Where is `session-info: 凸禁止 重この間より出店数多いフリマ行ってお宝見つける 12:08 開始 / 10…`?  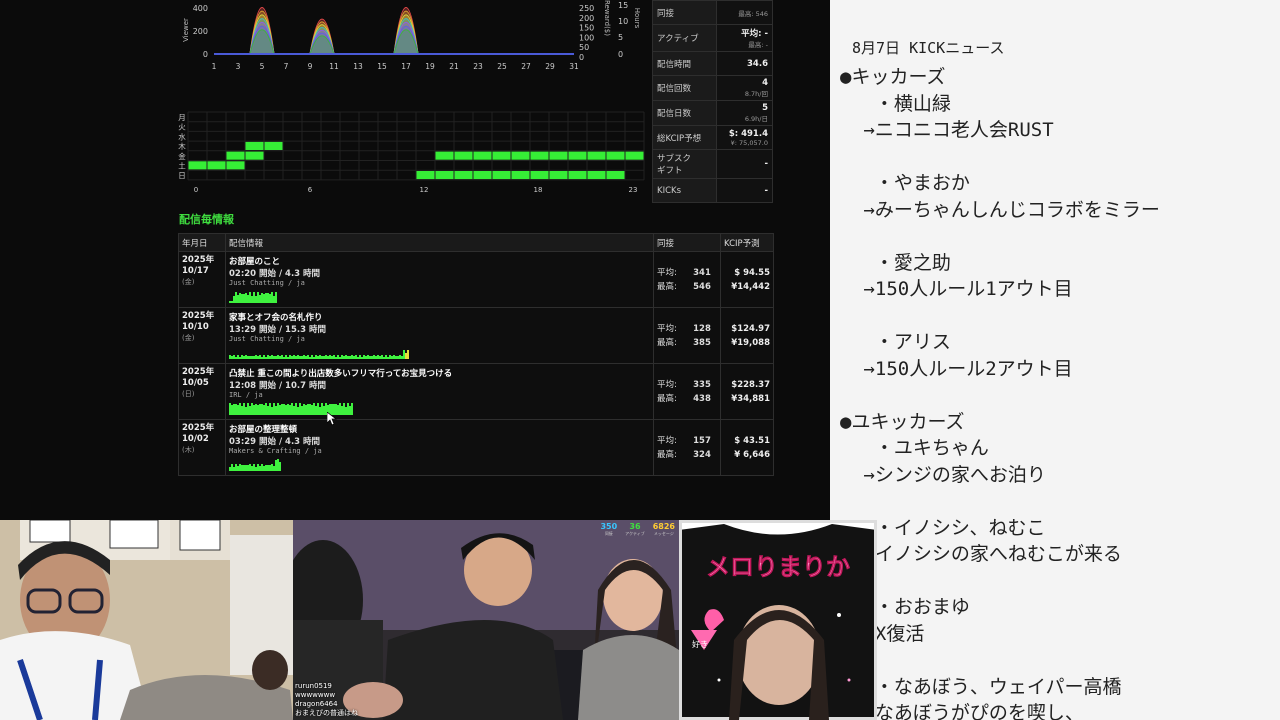 session-info: 凸禁止 重この間より出店数多いフリマ行ってお宝見つける 12:08 開始 / 10… is located at coordinates (439, 391).